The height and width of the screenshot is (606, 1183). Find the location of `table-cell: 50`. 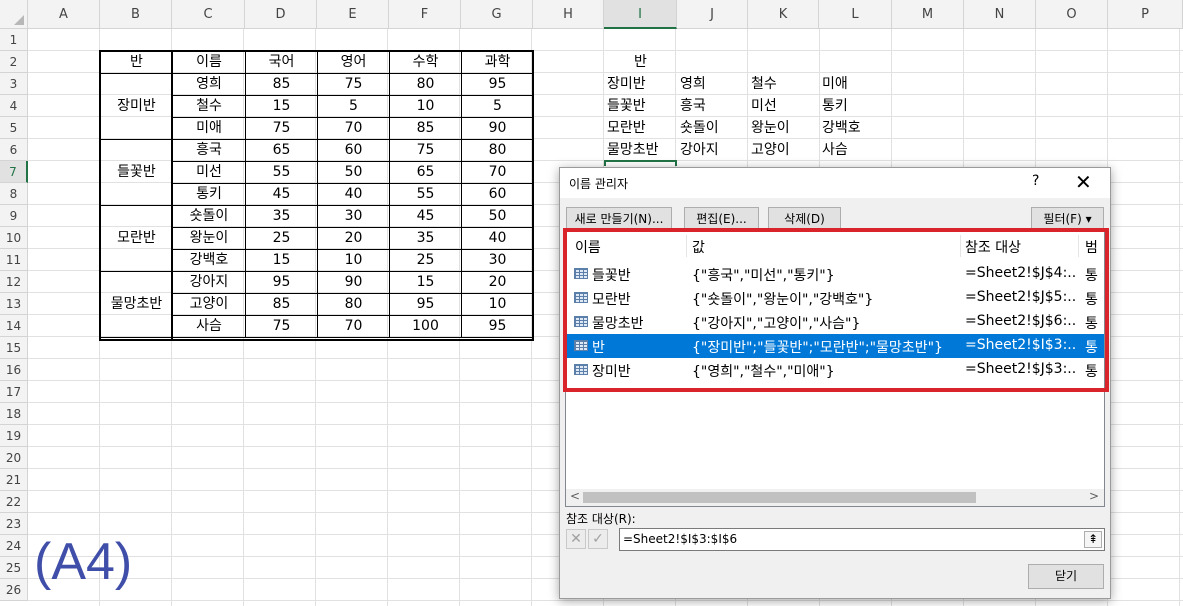

table-cell: 50 is located at coordinates (353, 172).